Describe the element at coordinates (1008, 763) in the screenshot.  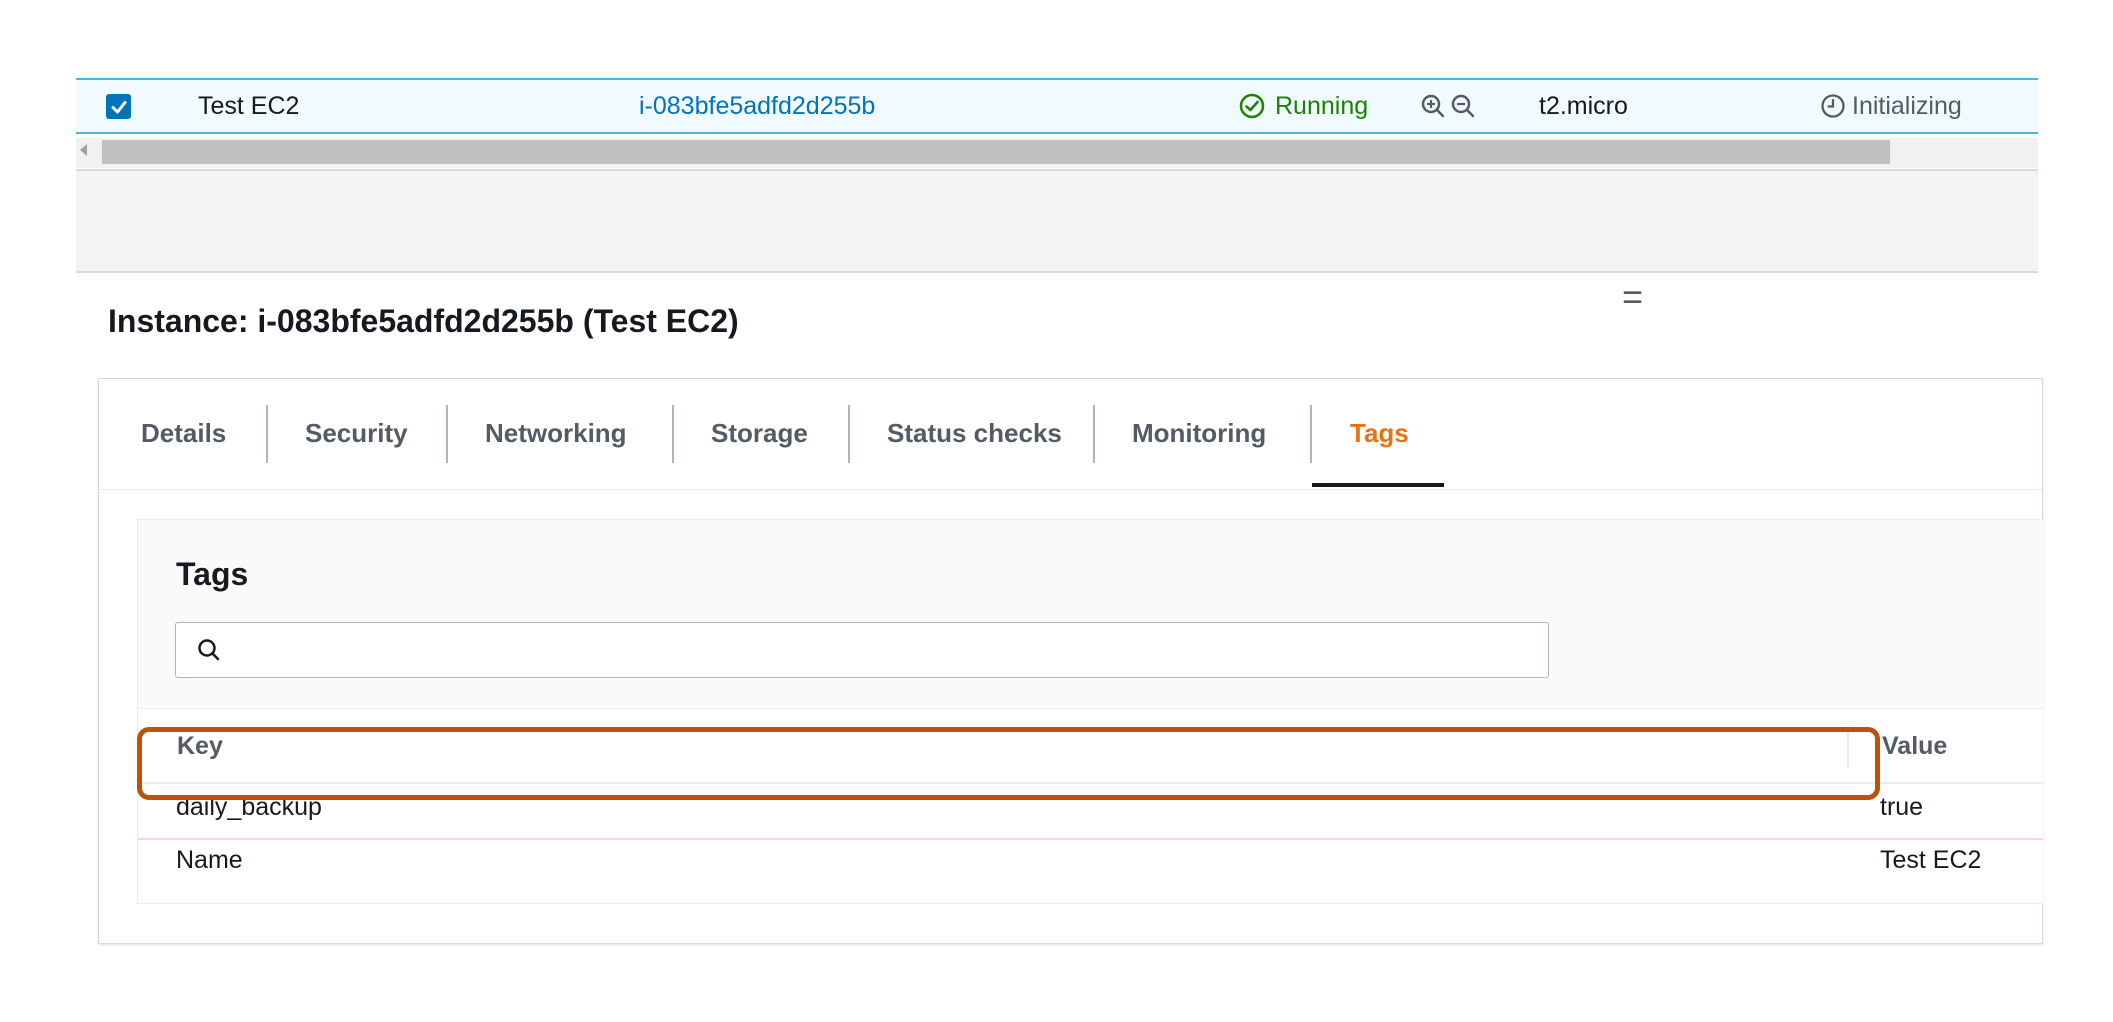
I see `highlight-box` at that location.